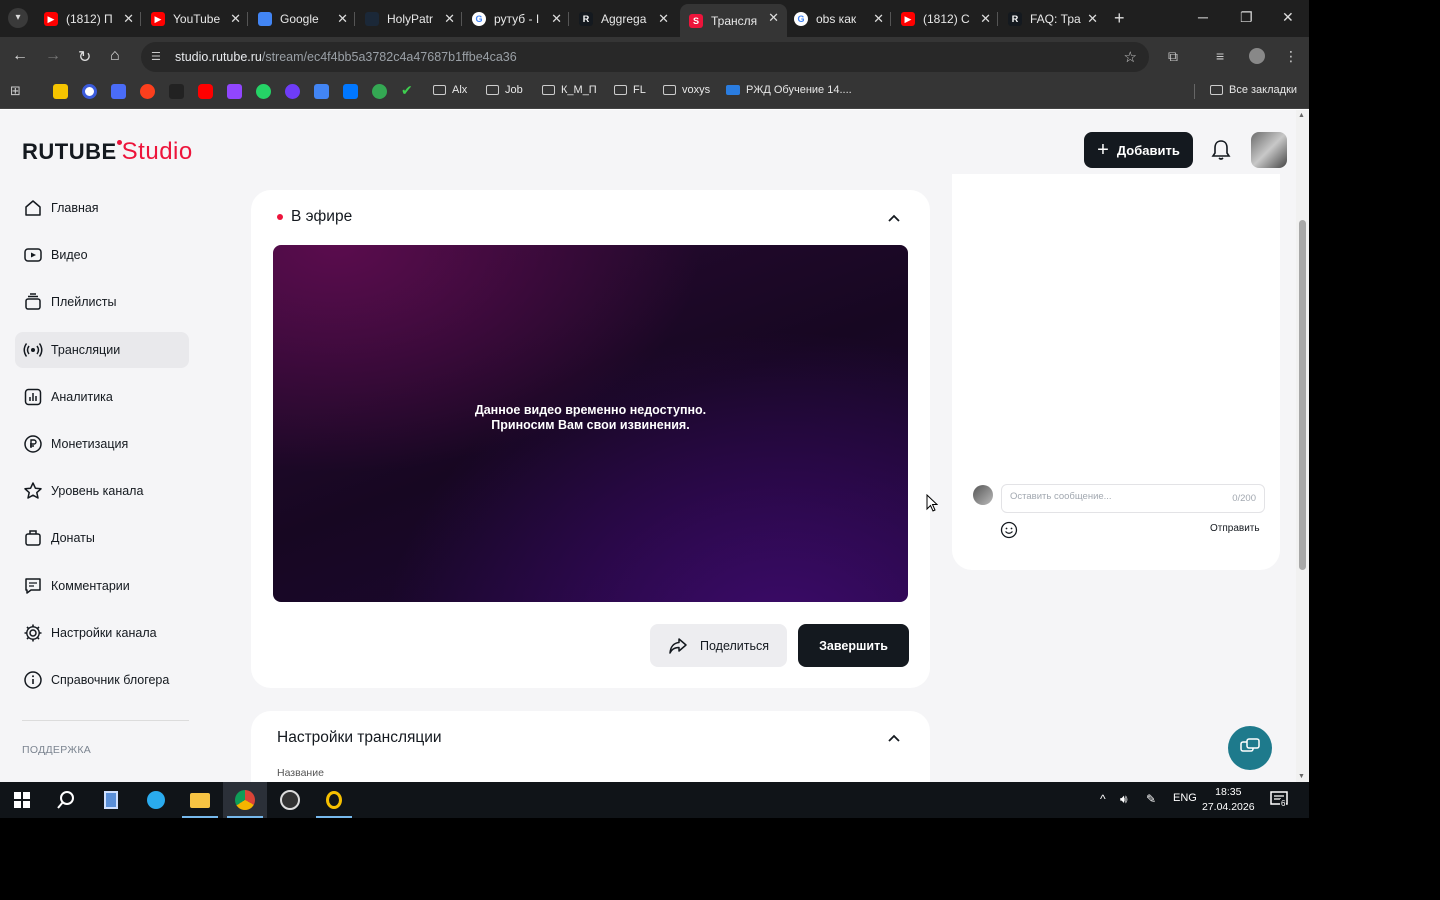 The width and height of the screenshot is (1440, 900). I want to click on translate-icon, so click(321, 91).